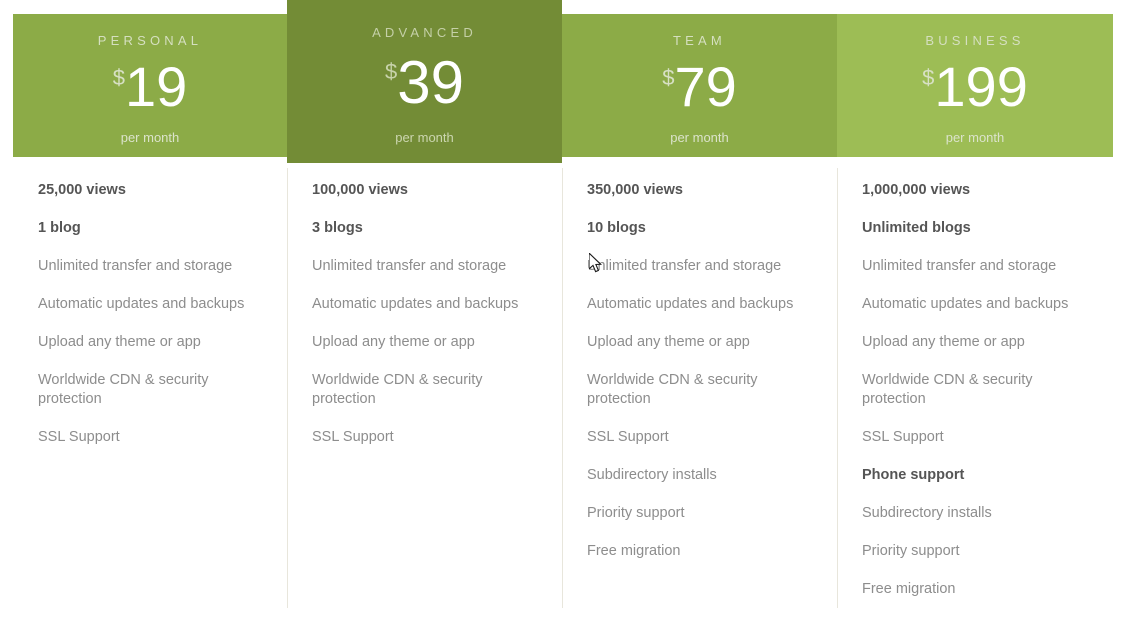  What do you see at coordinates (118, 77) in the screenshot?
I see `currency-symbol-personal: $` at bounding box center [118, 77].